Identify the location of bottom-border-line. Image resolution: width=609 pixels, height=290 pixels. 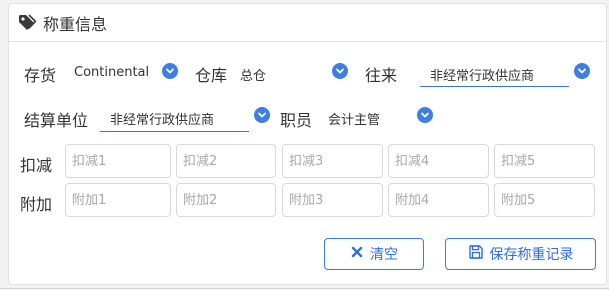
(304, 288).